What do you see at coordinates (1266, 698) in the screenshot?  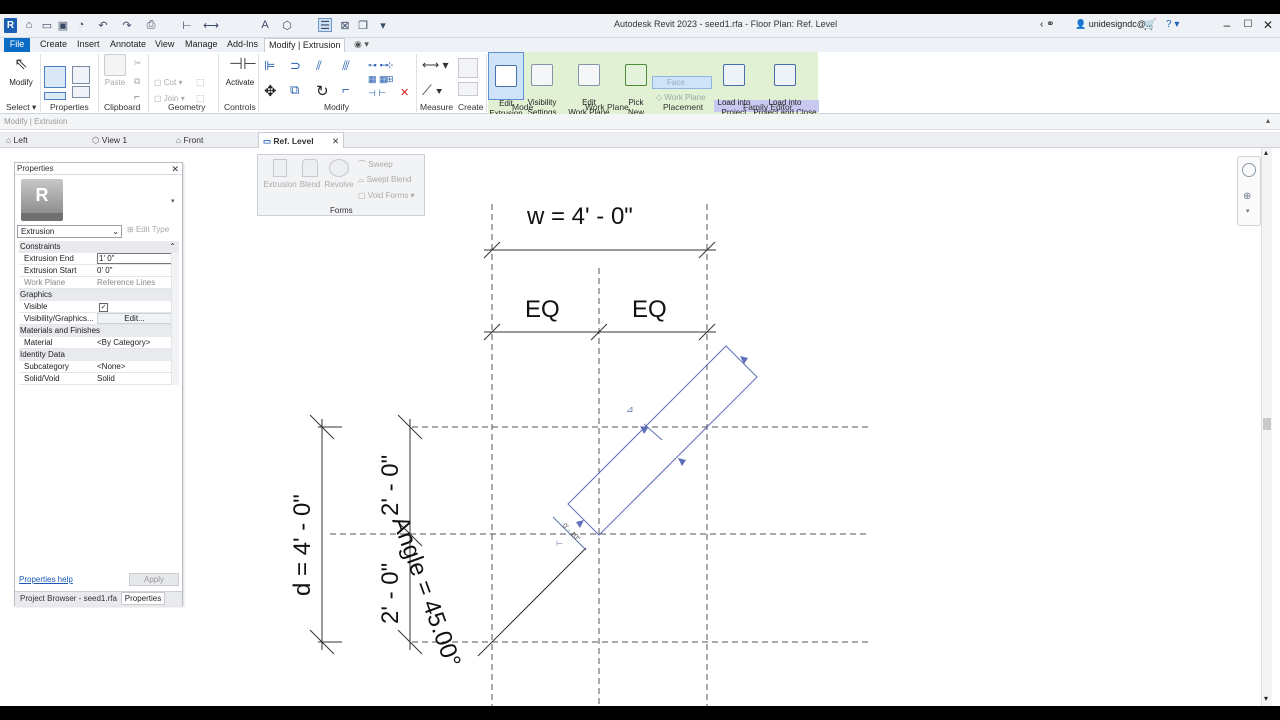 I see `scroll-down-icon: ▾` at bounding box center [1266, 698].